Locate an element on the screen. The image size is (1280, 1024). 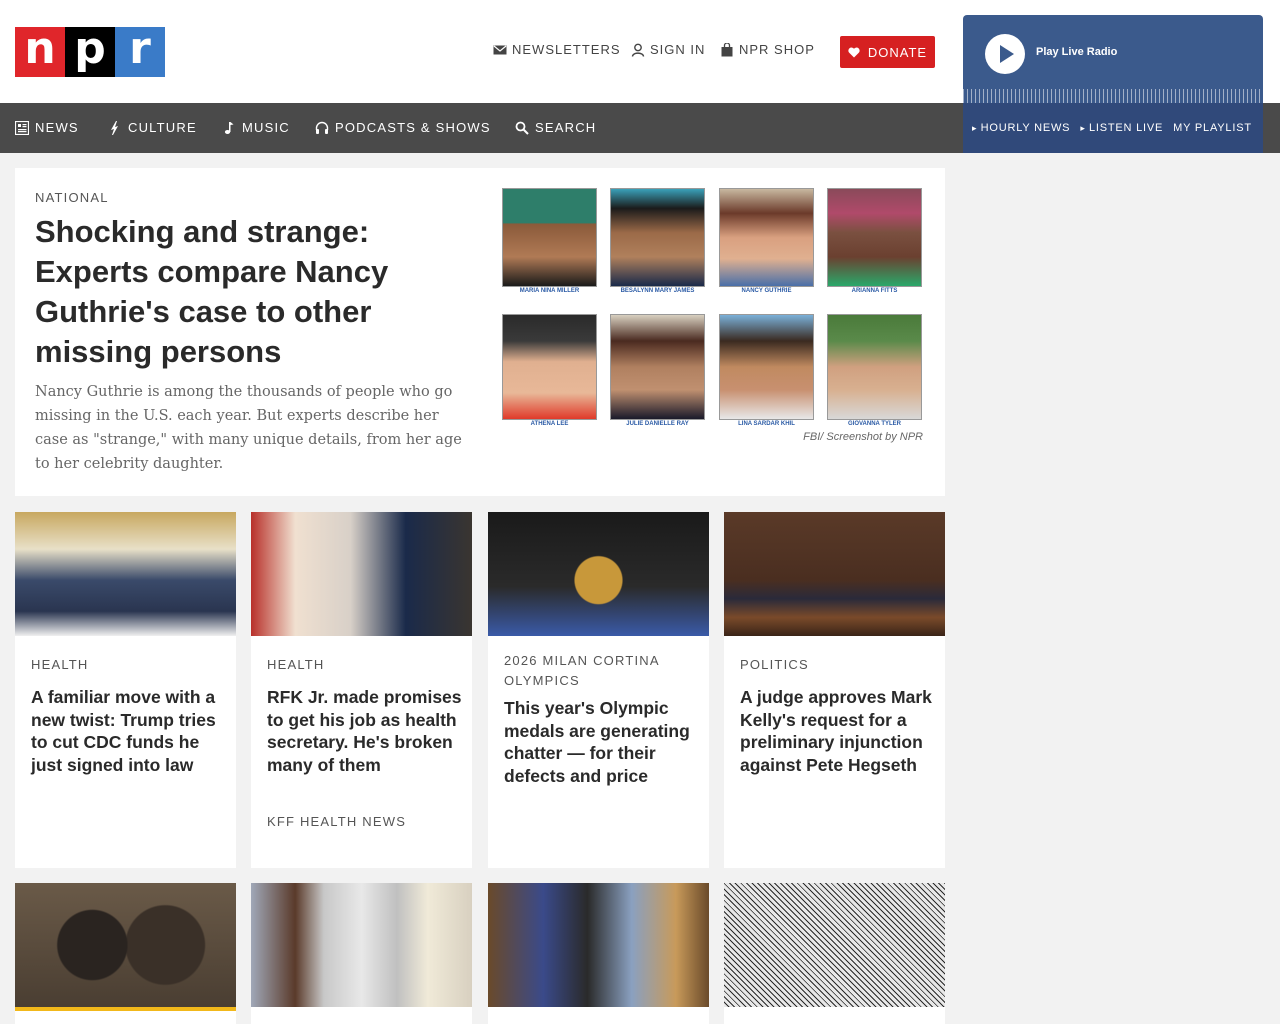
npr-shop-link: NPR SHOP is located at coordinates (767, 49).